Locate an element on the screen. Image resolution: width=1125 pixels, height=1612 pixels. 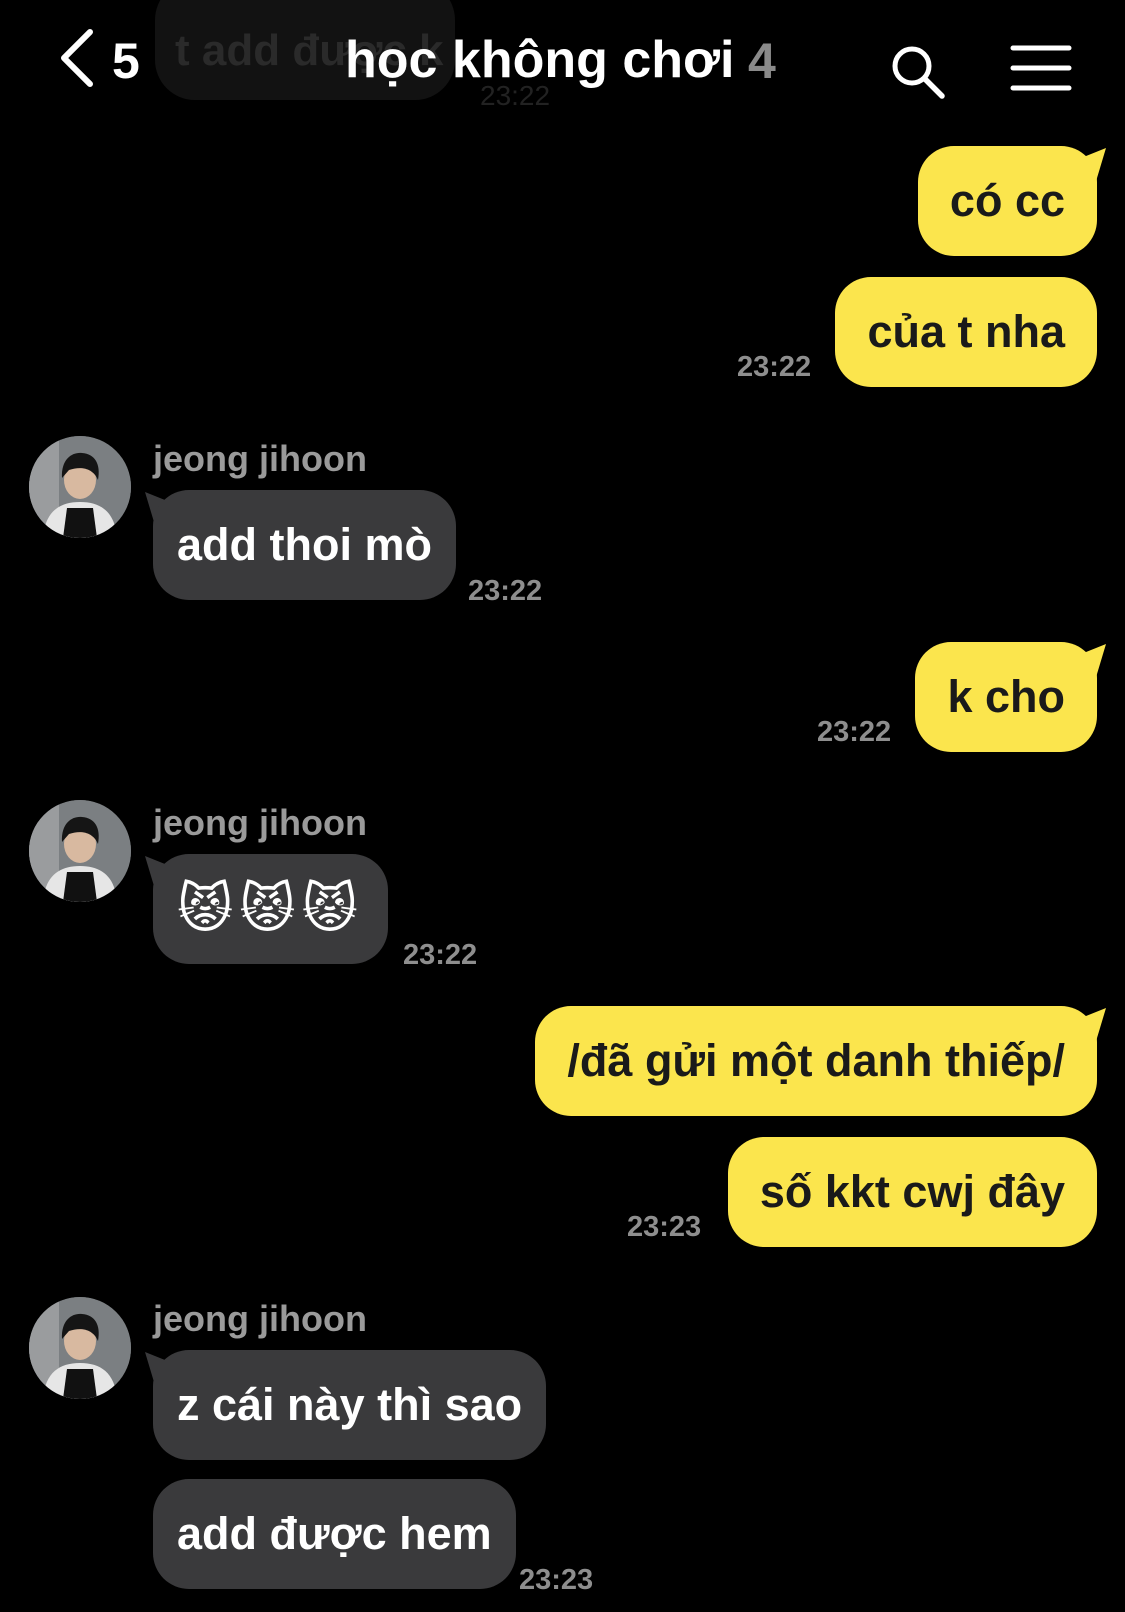
chat-header: t add được k 23:22 5 học không chơi 4 is located at coordinates (562, 65).